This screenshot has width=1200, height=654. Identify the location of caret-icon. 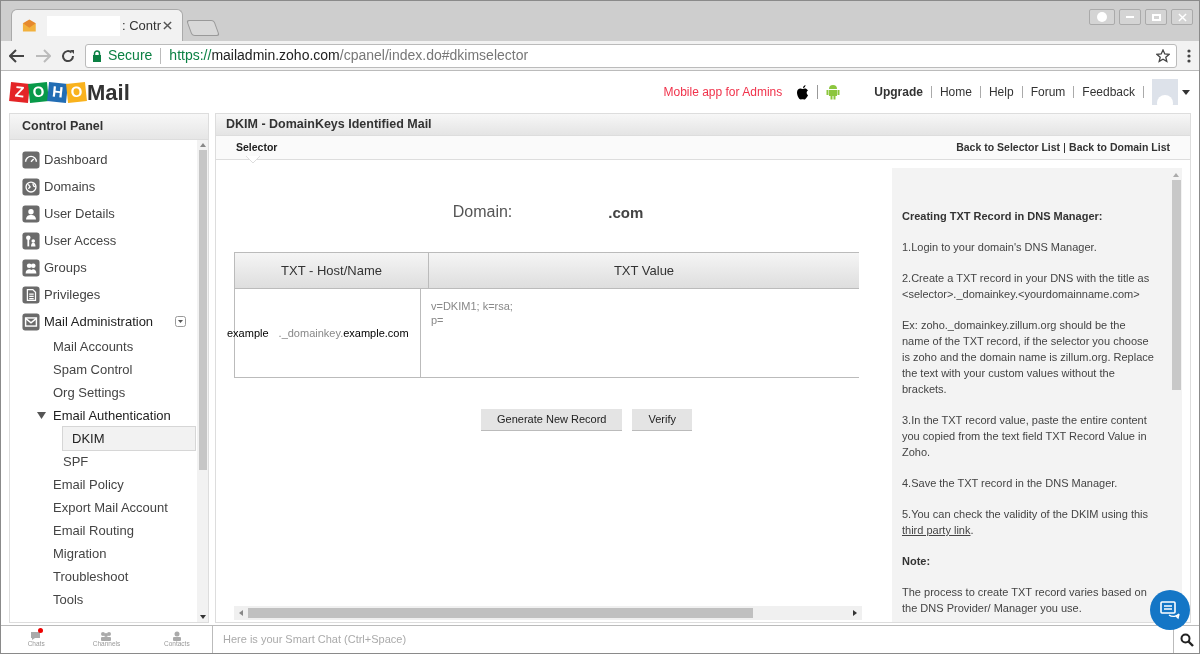
(1186, 92).